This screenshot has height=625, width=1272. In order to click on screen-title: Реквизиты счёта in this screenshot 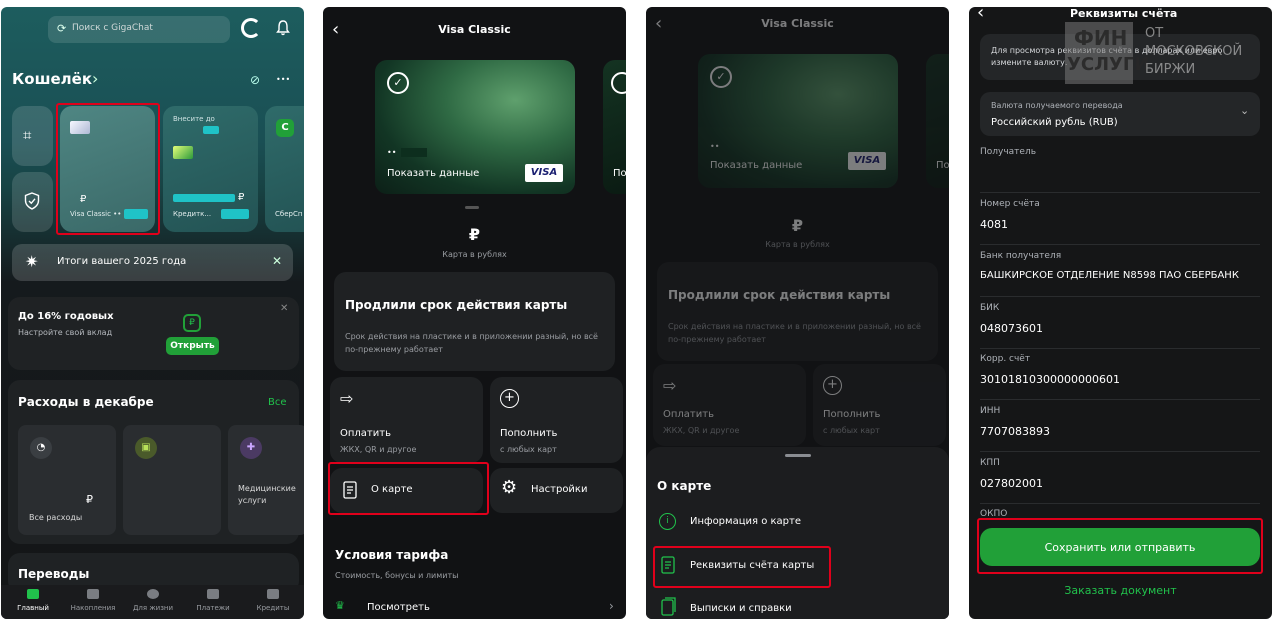, I will do `click(1124, 13)`.